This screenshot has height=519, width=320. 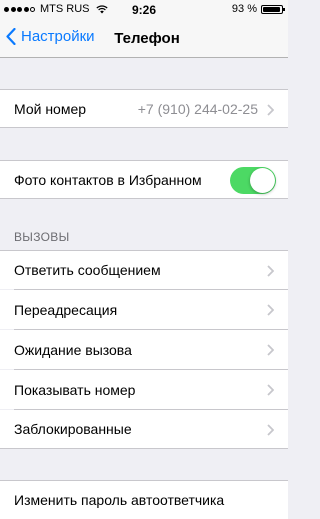 What do you see at coordinates (197, 108) in the screenshot?
I see `my-number-value: +7 (910) 244-02-25` at bounding box center [197, 108].